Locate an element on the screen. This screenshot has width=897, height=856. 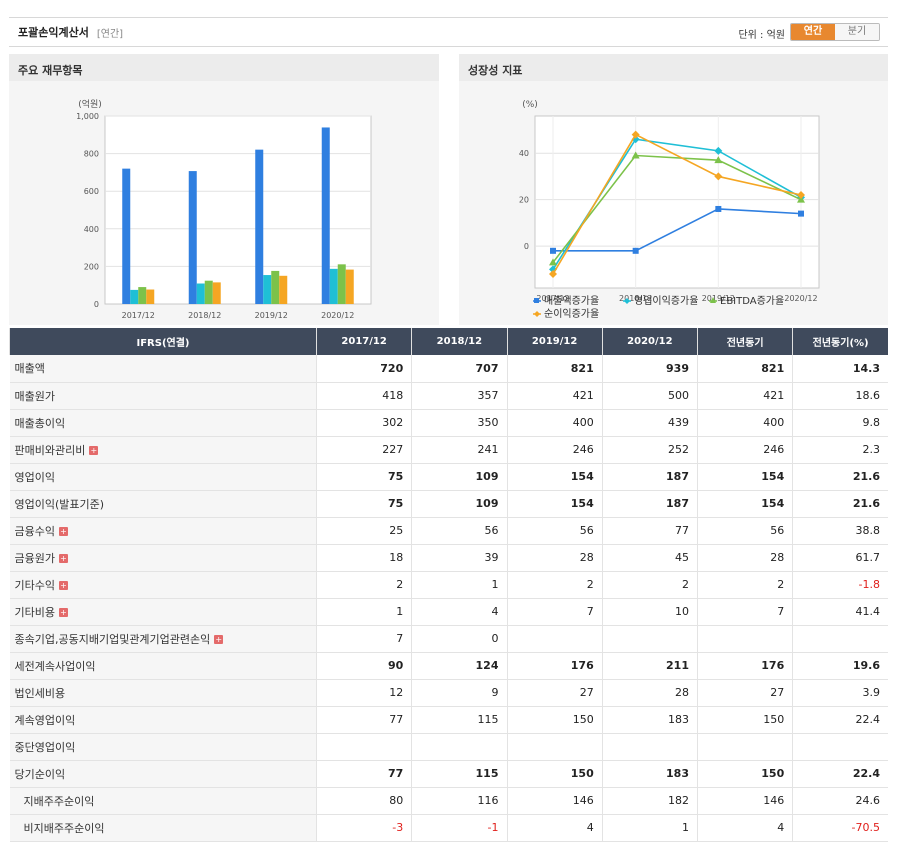
table-cell: 707 is located at coordinates (459, 369).